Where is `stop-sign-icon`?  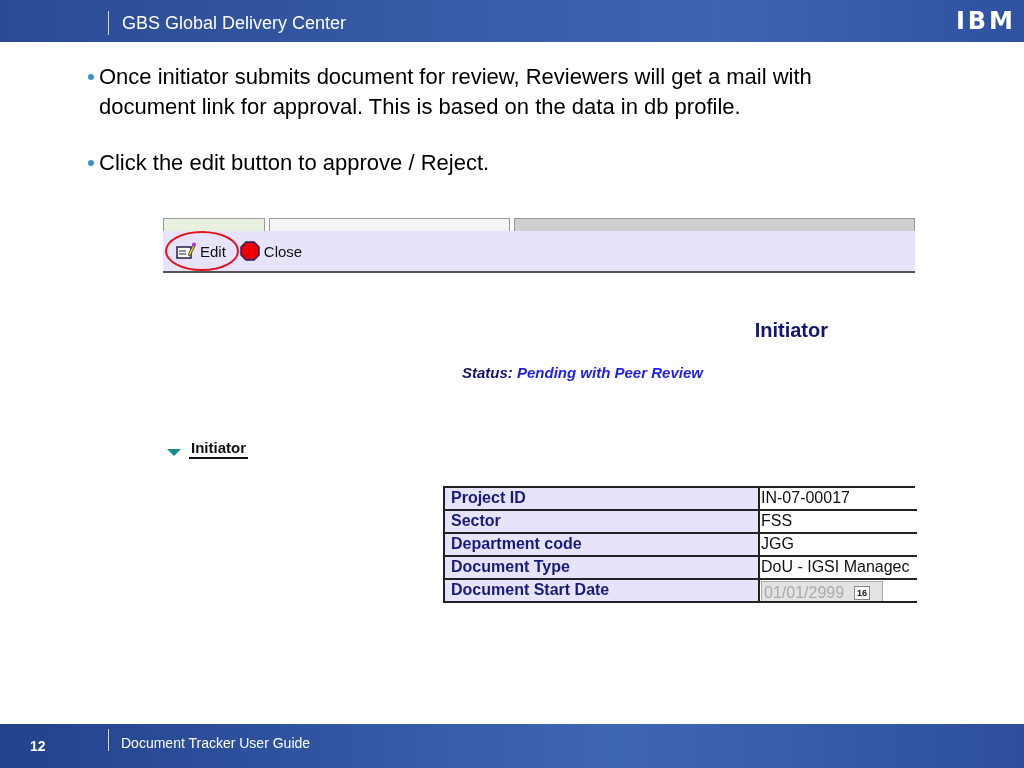
stop-sign-icon is located at coordinates (249, 251).